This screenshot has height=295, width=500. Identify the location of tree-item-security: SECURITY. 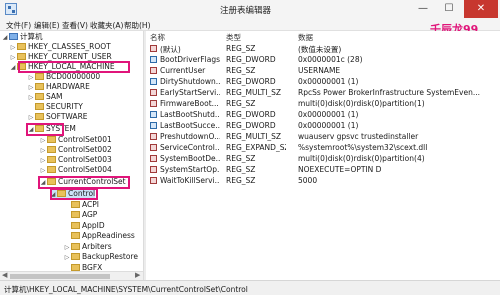
(55, 107).